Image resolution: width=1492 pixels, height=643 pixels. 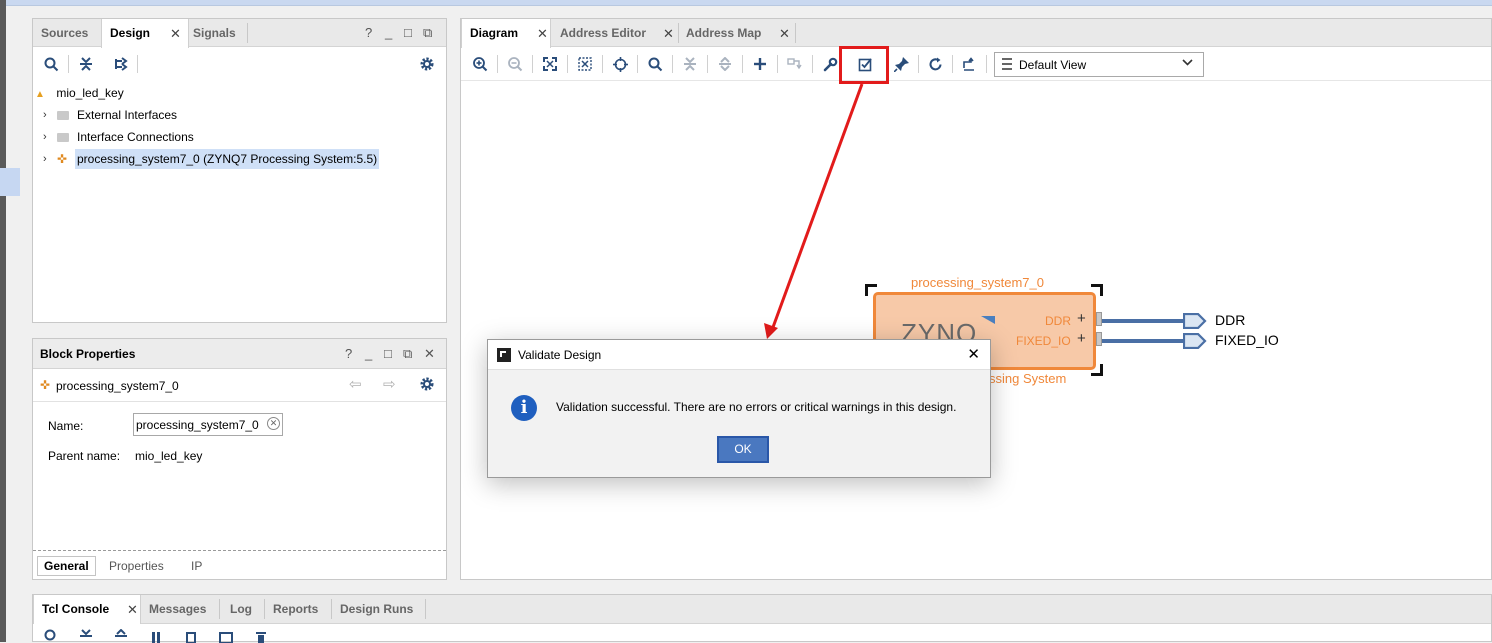 I want to click on annotation-arrow, so click(x=814, y=211).